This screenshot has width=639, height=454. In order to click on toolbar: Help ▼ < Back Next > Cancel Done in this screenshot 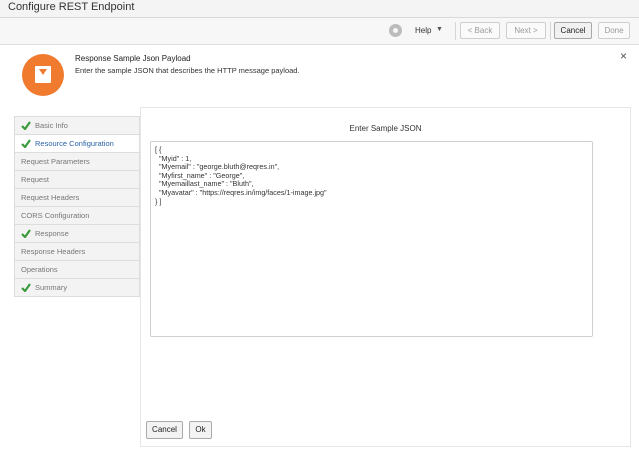, I will do `click(319, 31)`.